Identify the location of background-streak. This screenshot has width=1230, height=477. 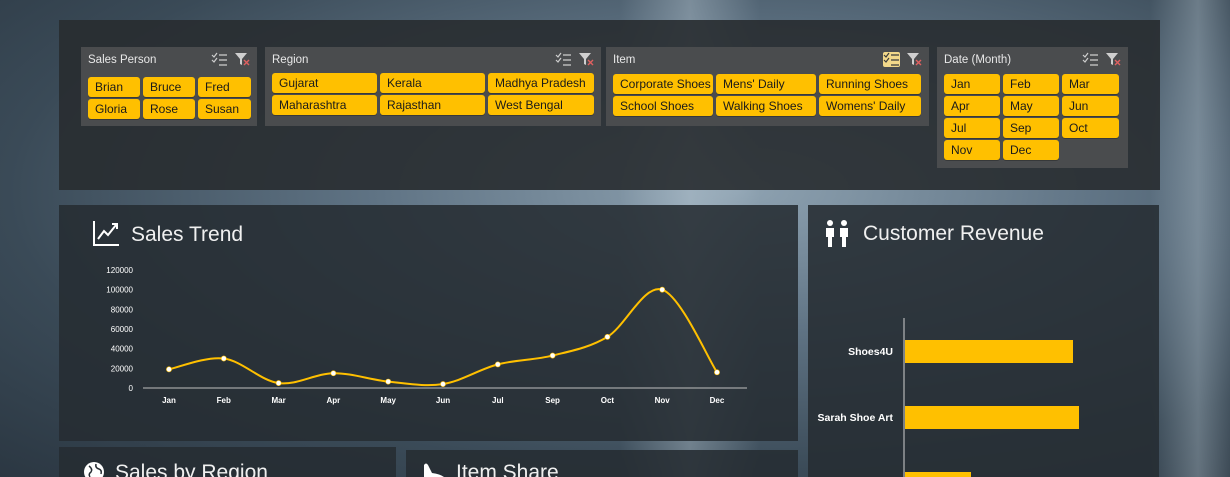
(1190, 238).